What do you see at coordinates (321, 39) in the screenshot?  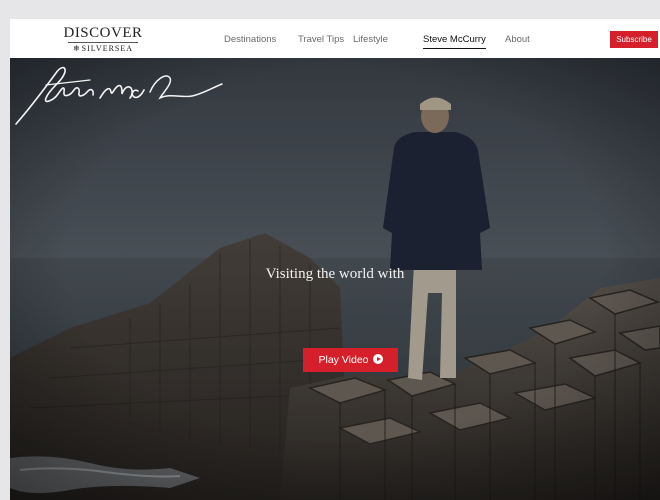 I see `nav-item-travel-tips: Travel Tips` at bounding box center [321, 39].